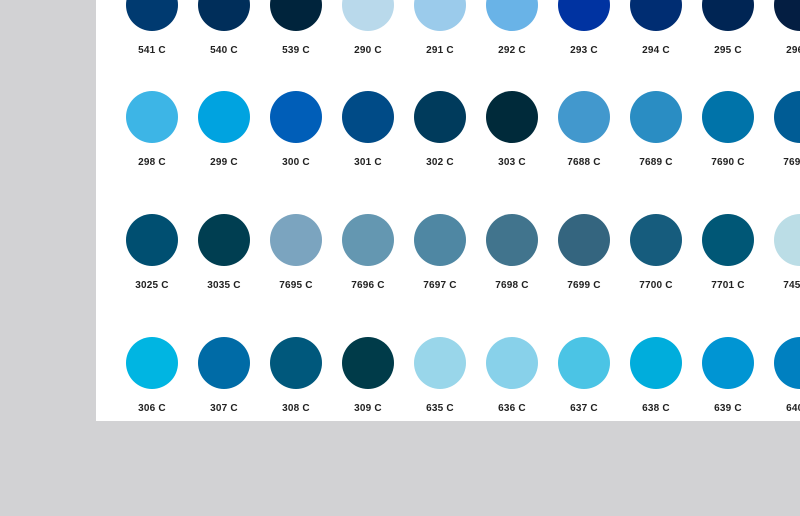  I want to click on color-swatch: 7688 C, so click(584, 129).